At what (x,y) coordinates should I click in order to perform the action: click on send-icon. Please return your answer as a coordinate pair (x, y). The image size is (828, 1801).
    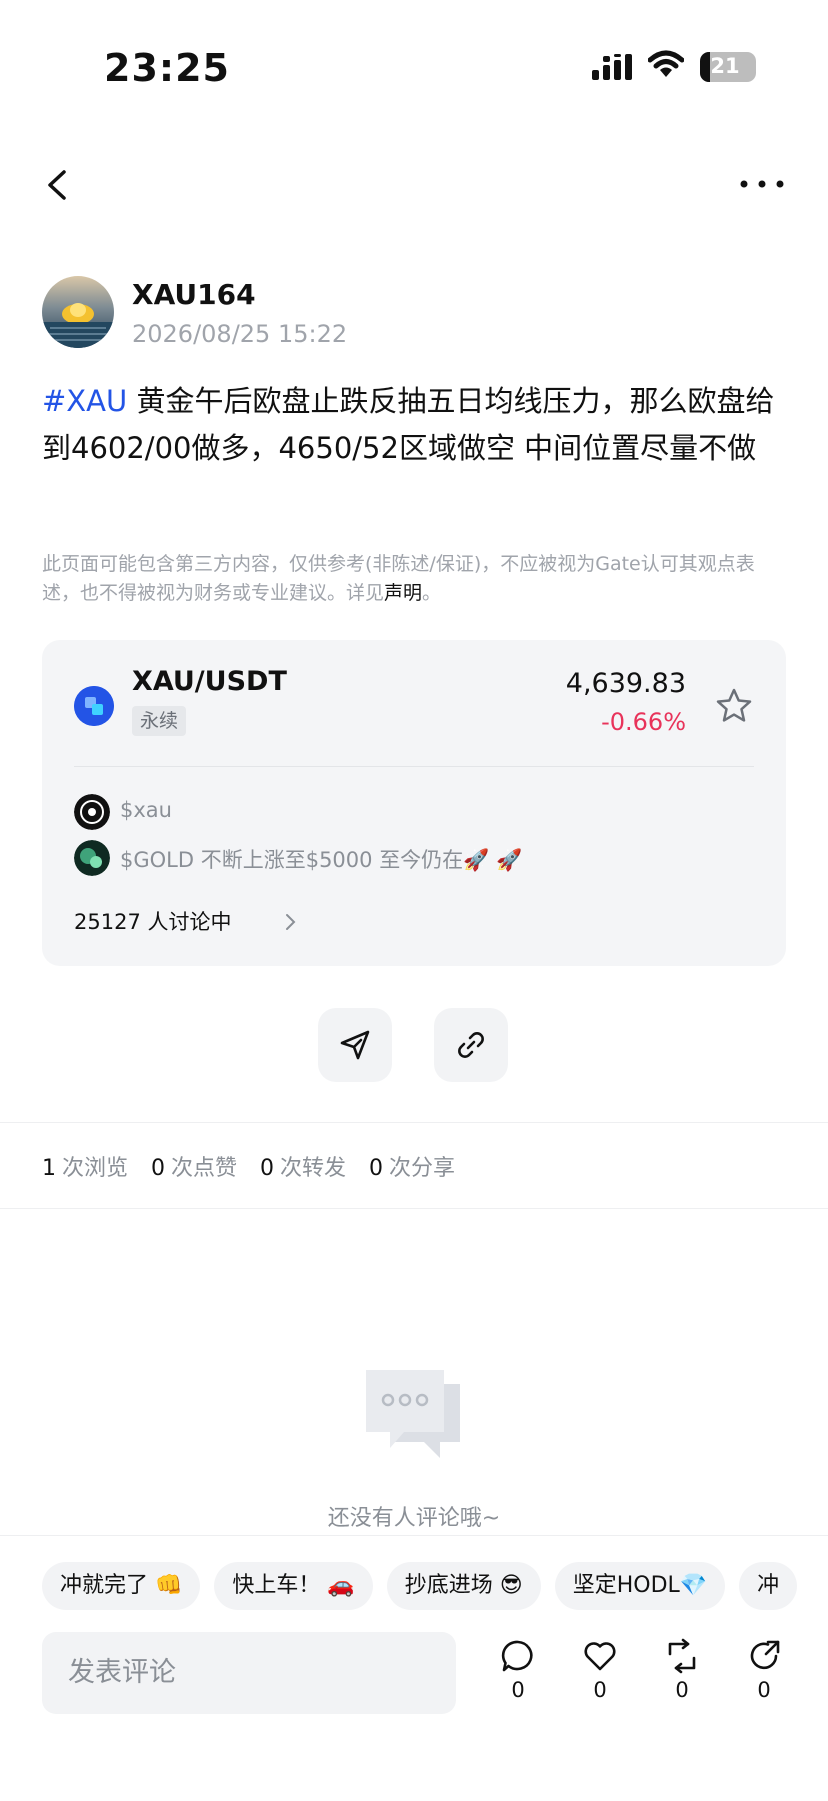
    Looking at the image, I should click on (355, 1045).